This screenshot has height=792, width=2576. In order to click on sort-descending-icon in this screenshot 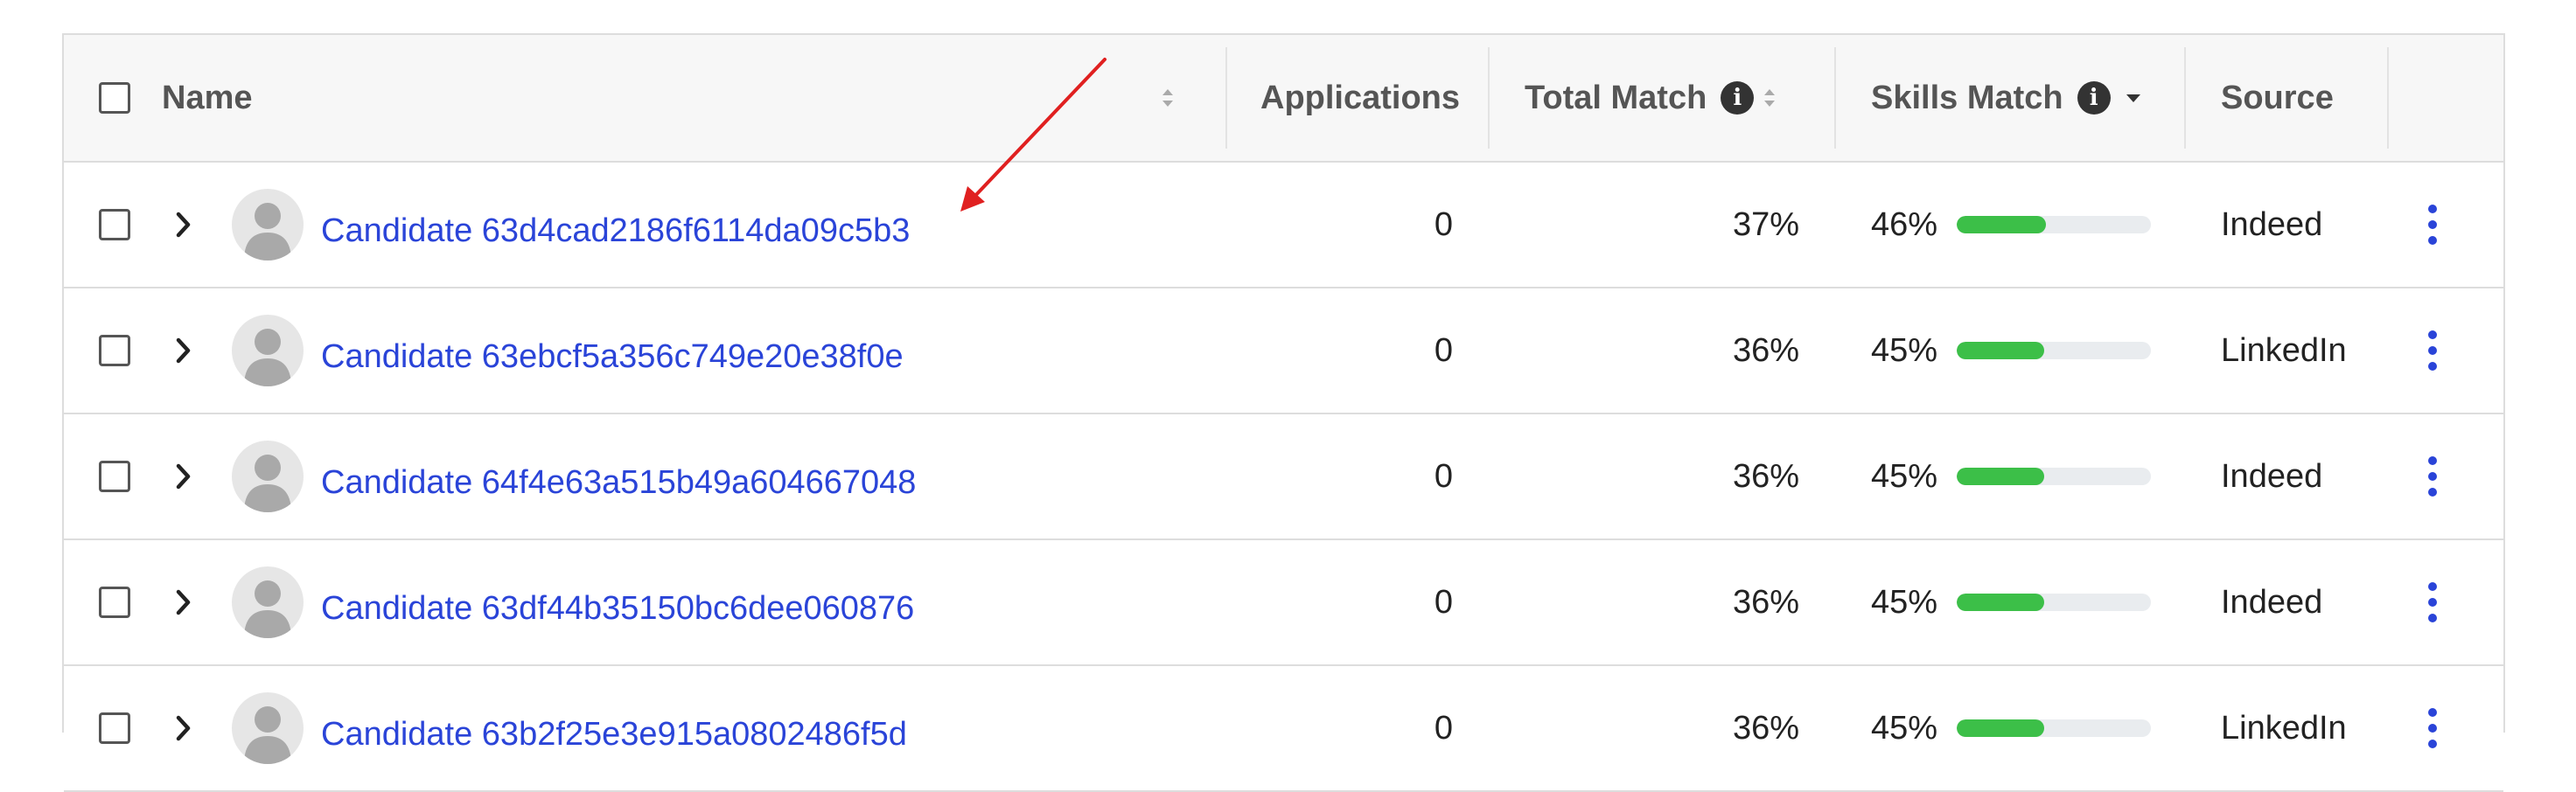, I will do `click(2133, 98)`.